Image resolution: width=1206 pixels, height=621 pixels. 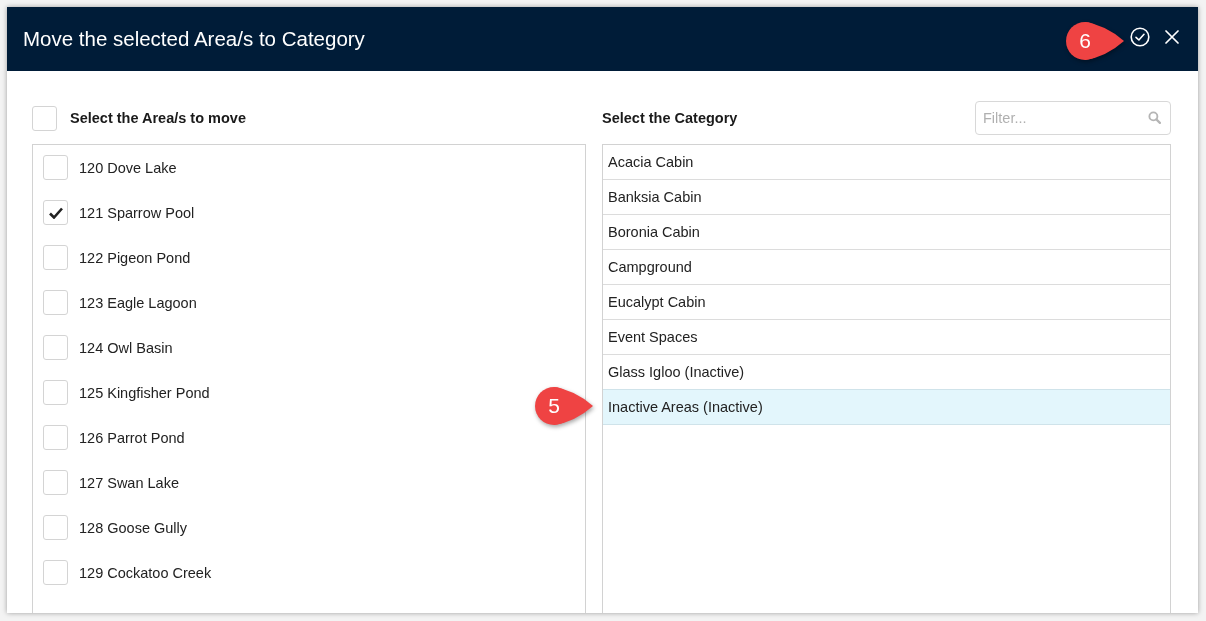 What do you see at coordinates (886, 232) in the screenshot?
I see `category-item: Boronia Cabin` at bounding box center [886, 232].